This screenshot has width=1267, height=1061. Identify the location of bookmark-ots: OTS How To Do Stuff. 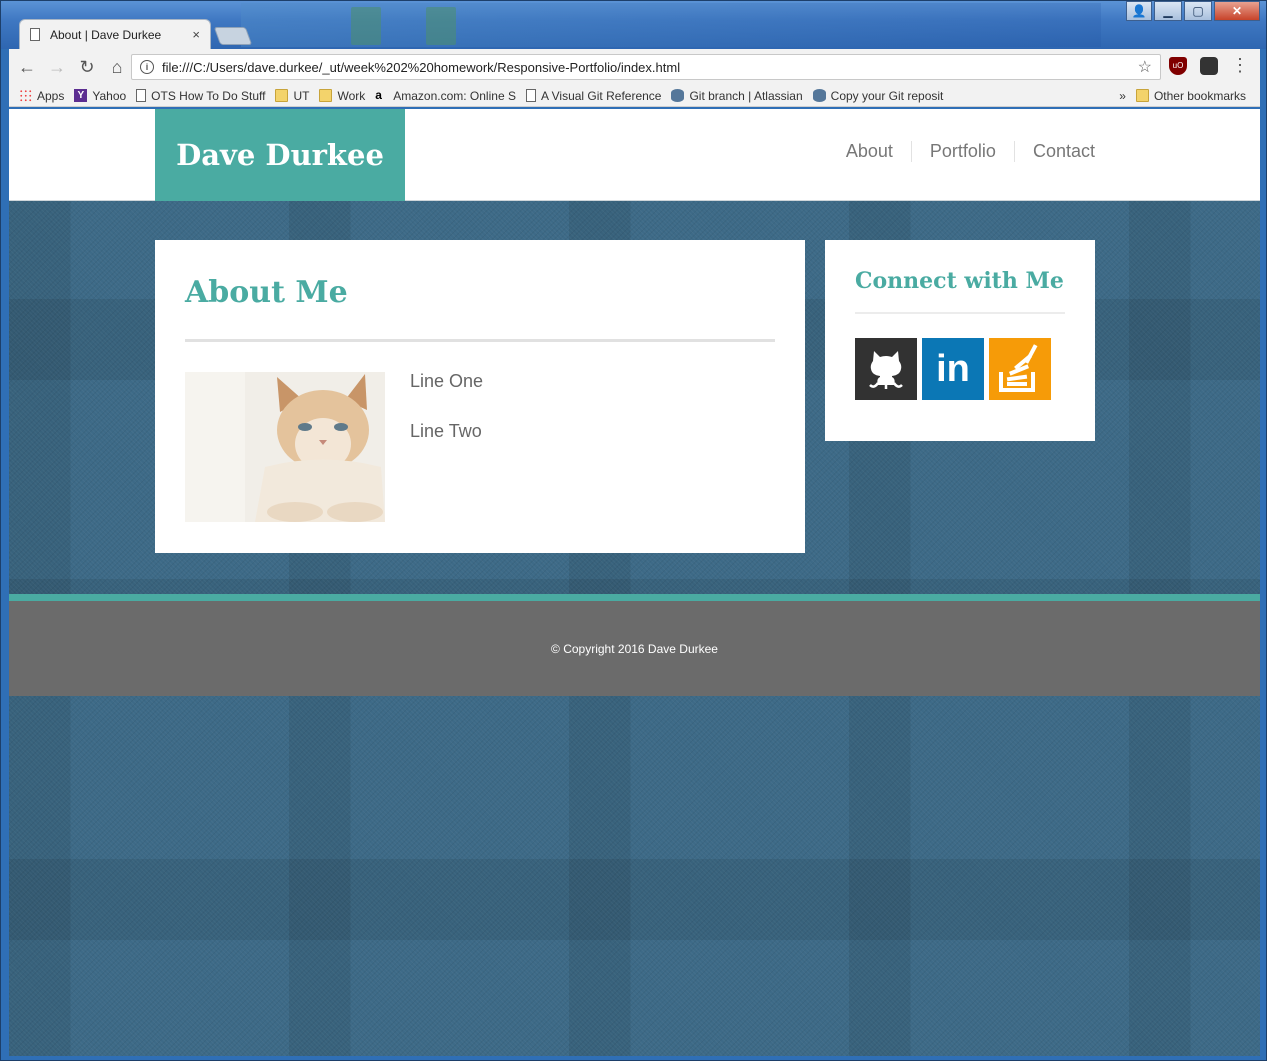
(200, 96).